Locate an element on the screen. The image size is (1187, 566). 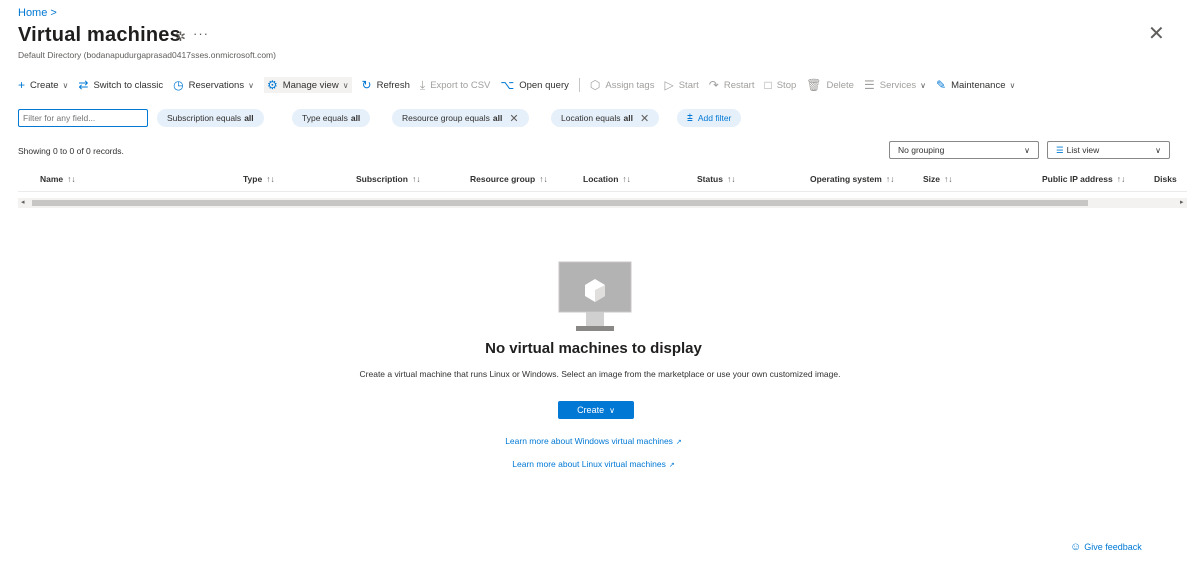
create-vm-label: Create is located at coordinates (591, 410).